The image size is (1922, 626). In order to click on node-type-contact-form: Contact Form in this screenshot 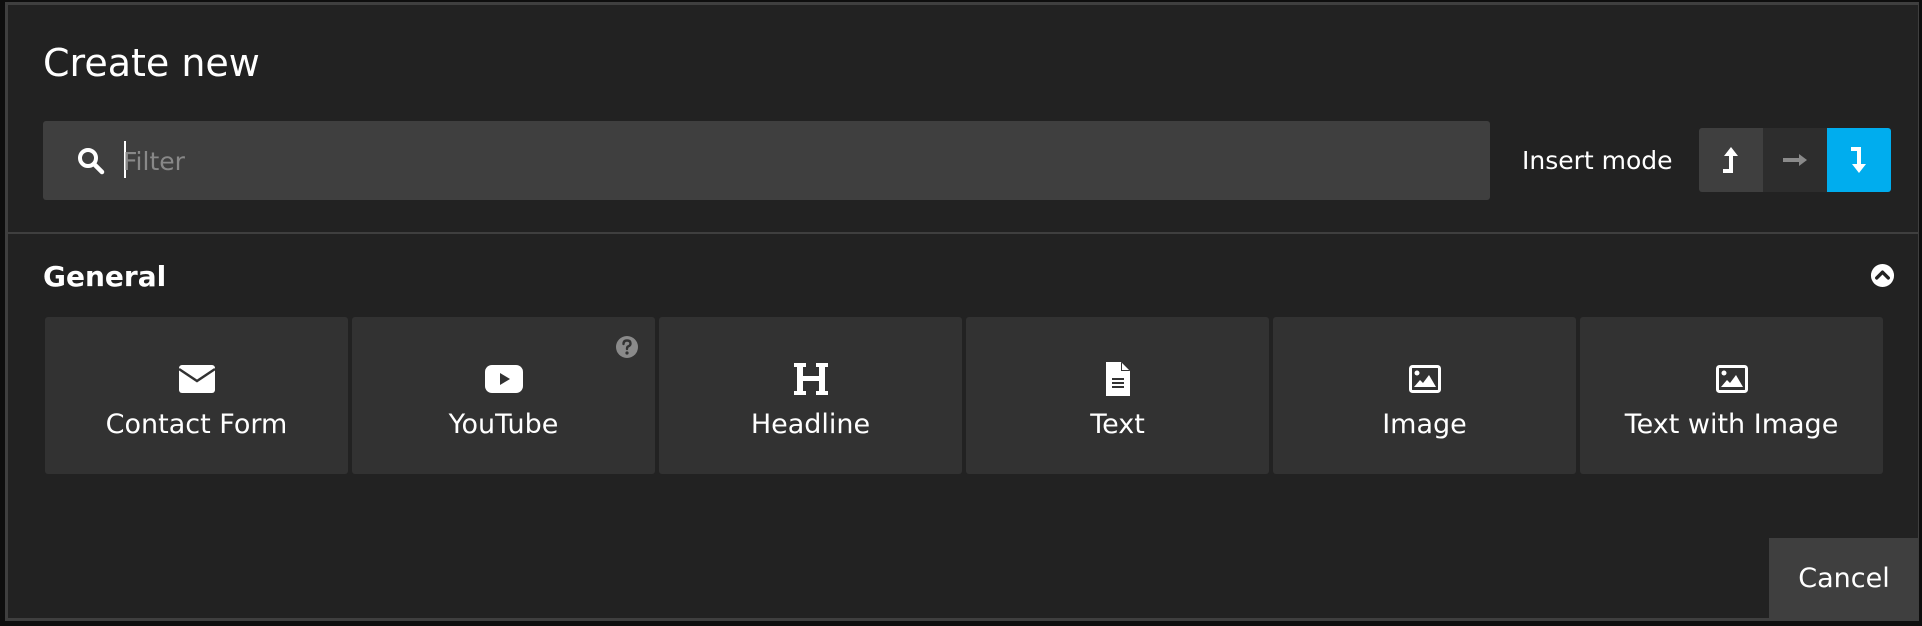, I will do `click(196, 395)`.